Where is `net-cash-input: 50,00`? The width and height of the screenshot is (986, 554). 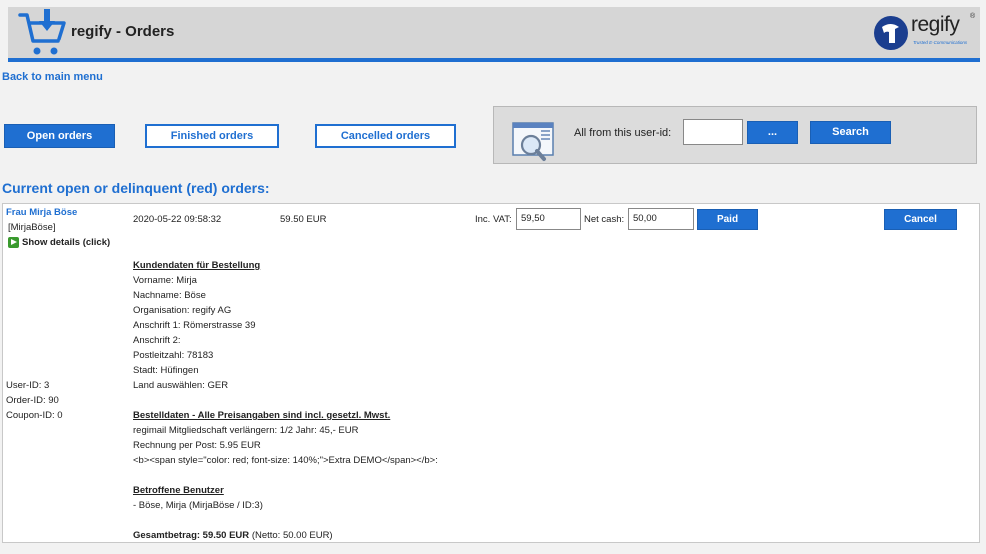 net-cash-input: 50,00 is located at coordinates (661, 219).